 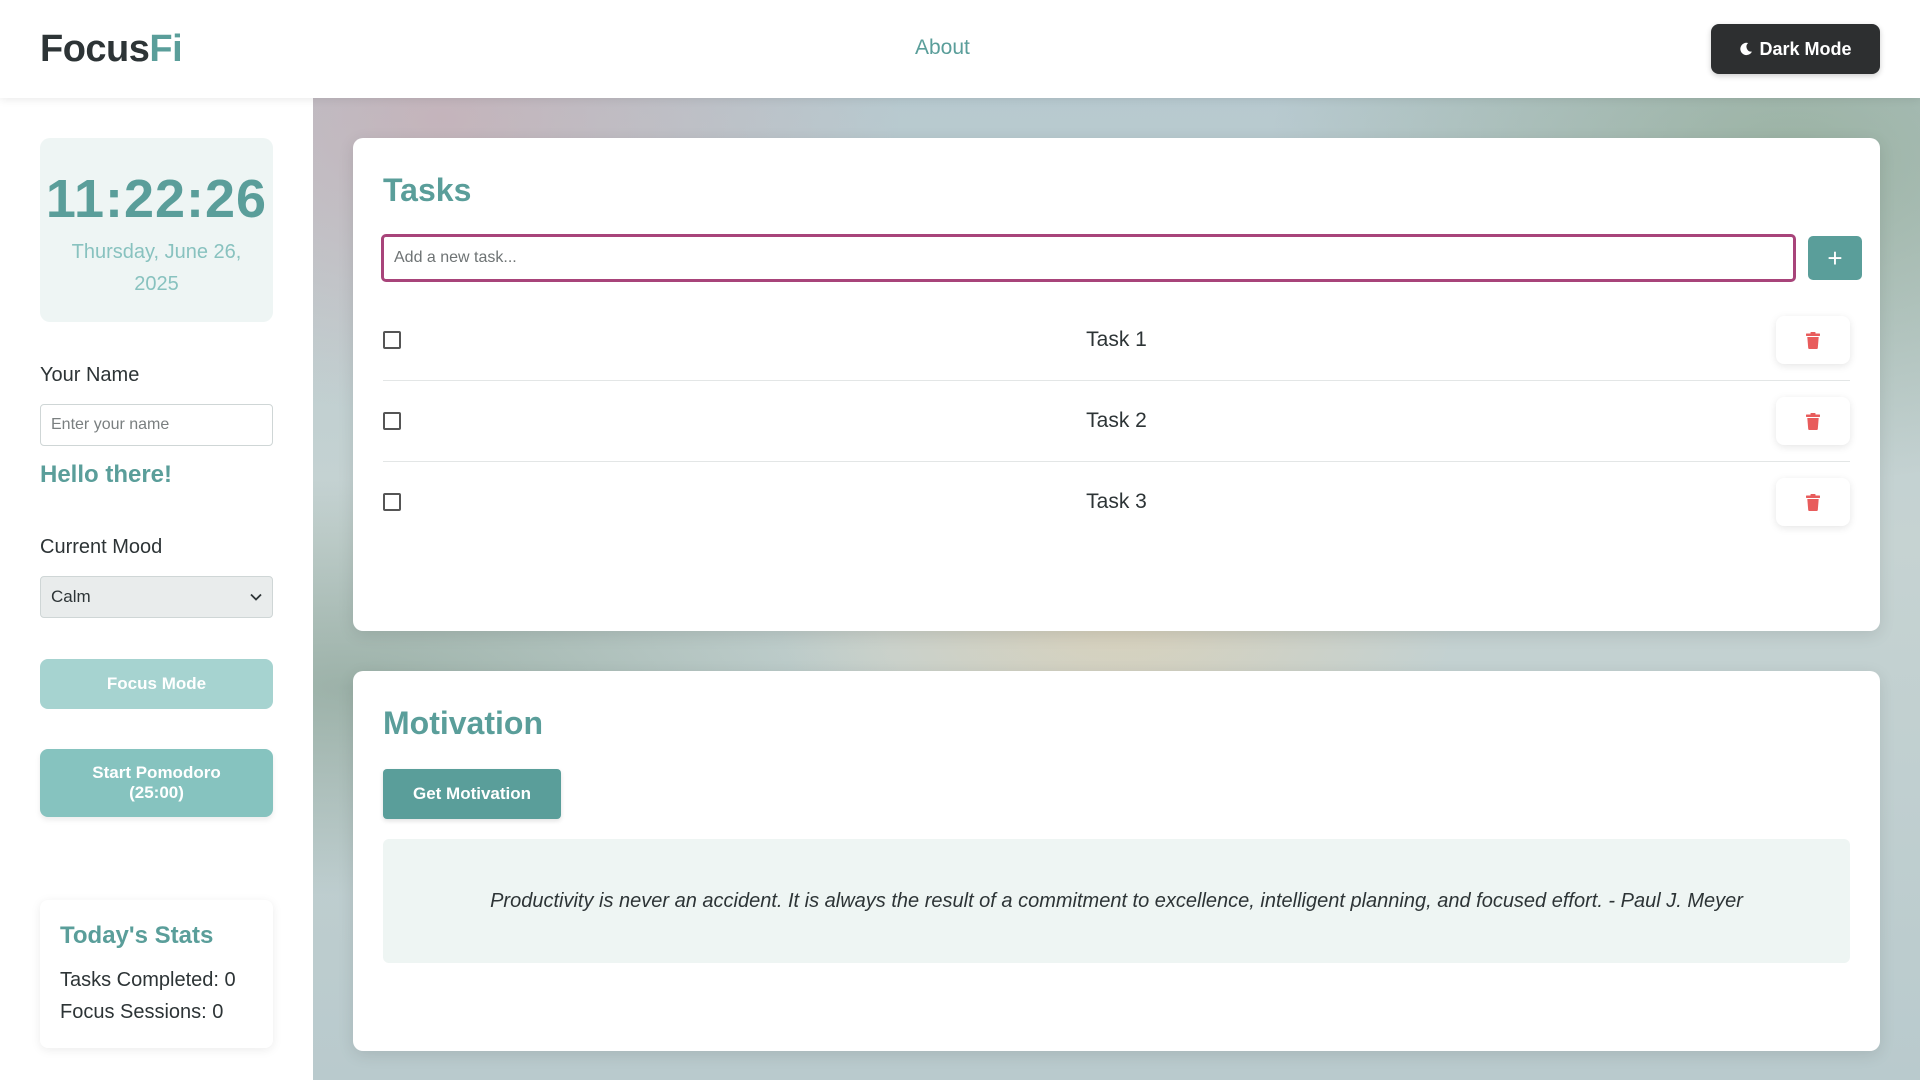 I want to click on add-task-button: +, so click(x=1835, y=258).